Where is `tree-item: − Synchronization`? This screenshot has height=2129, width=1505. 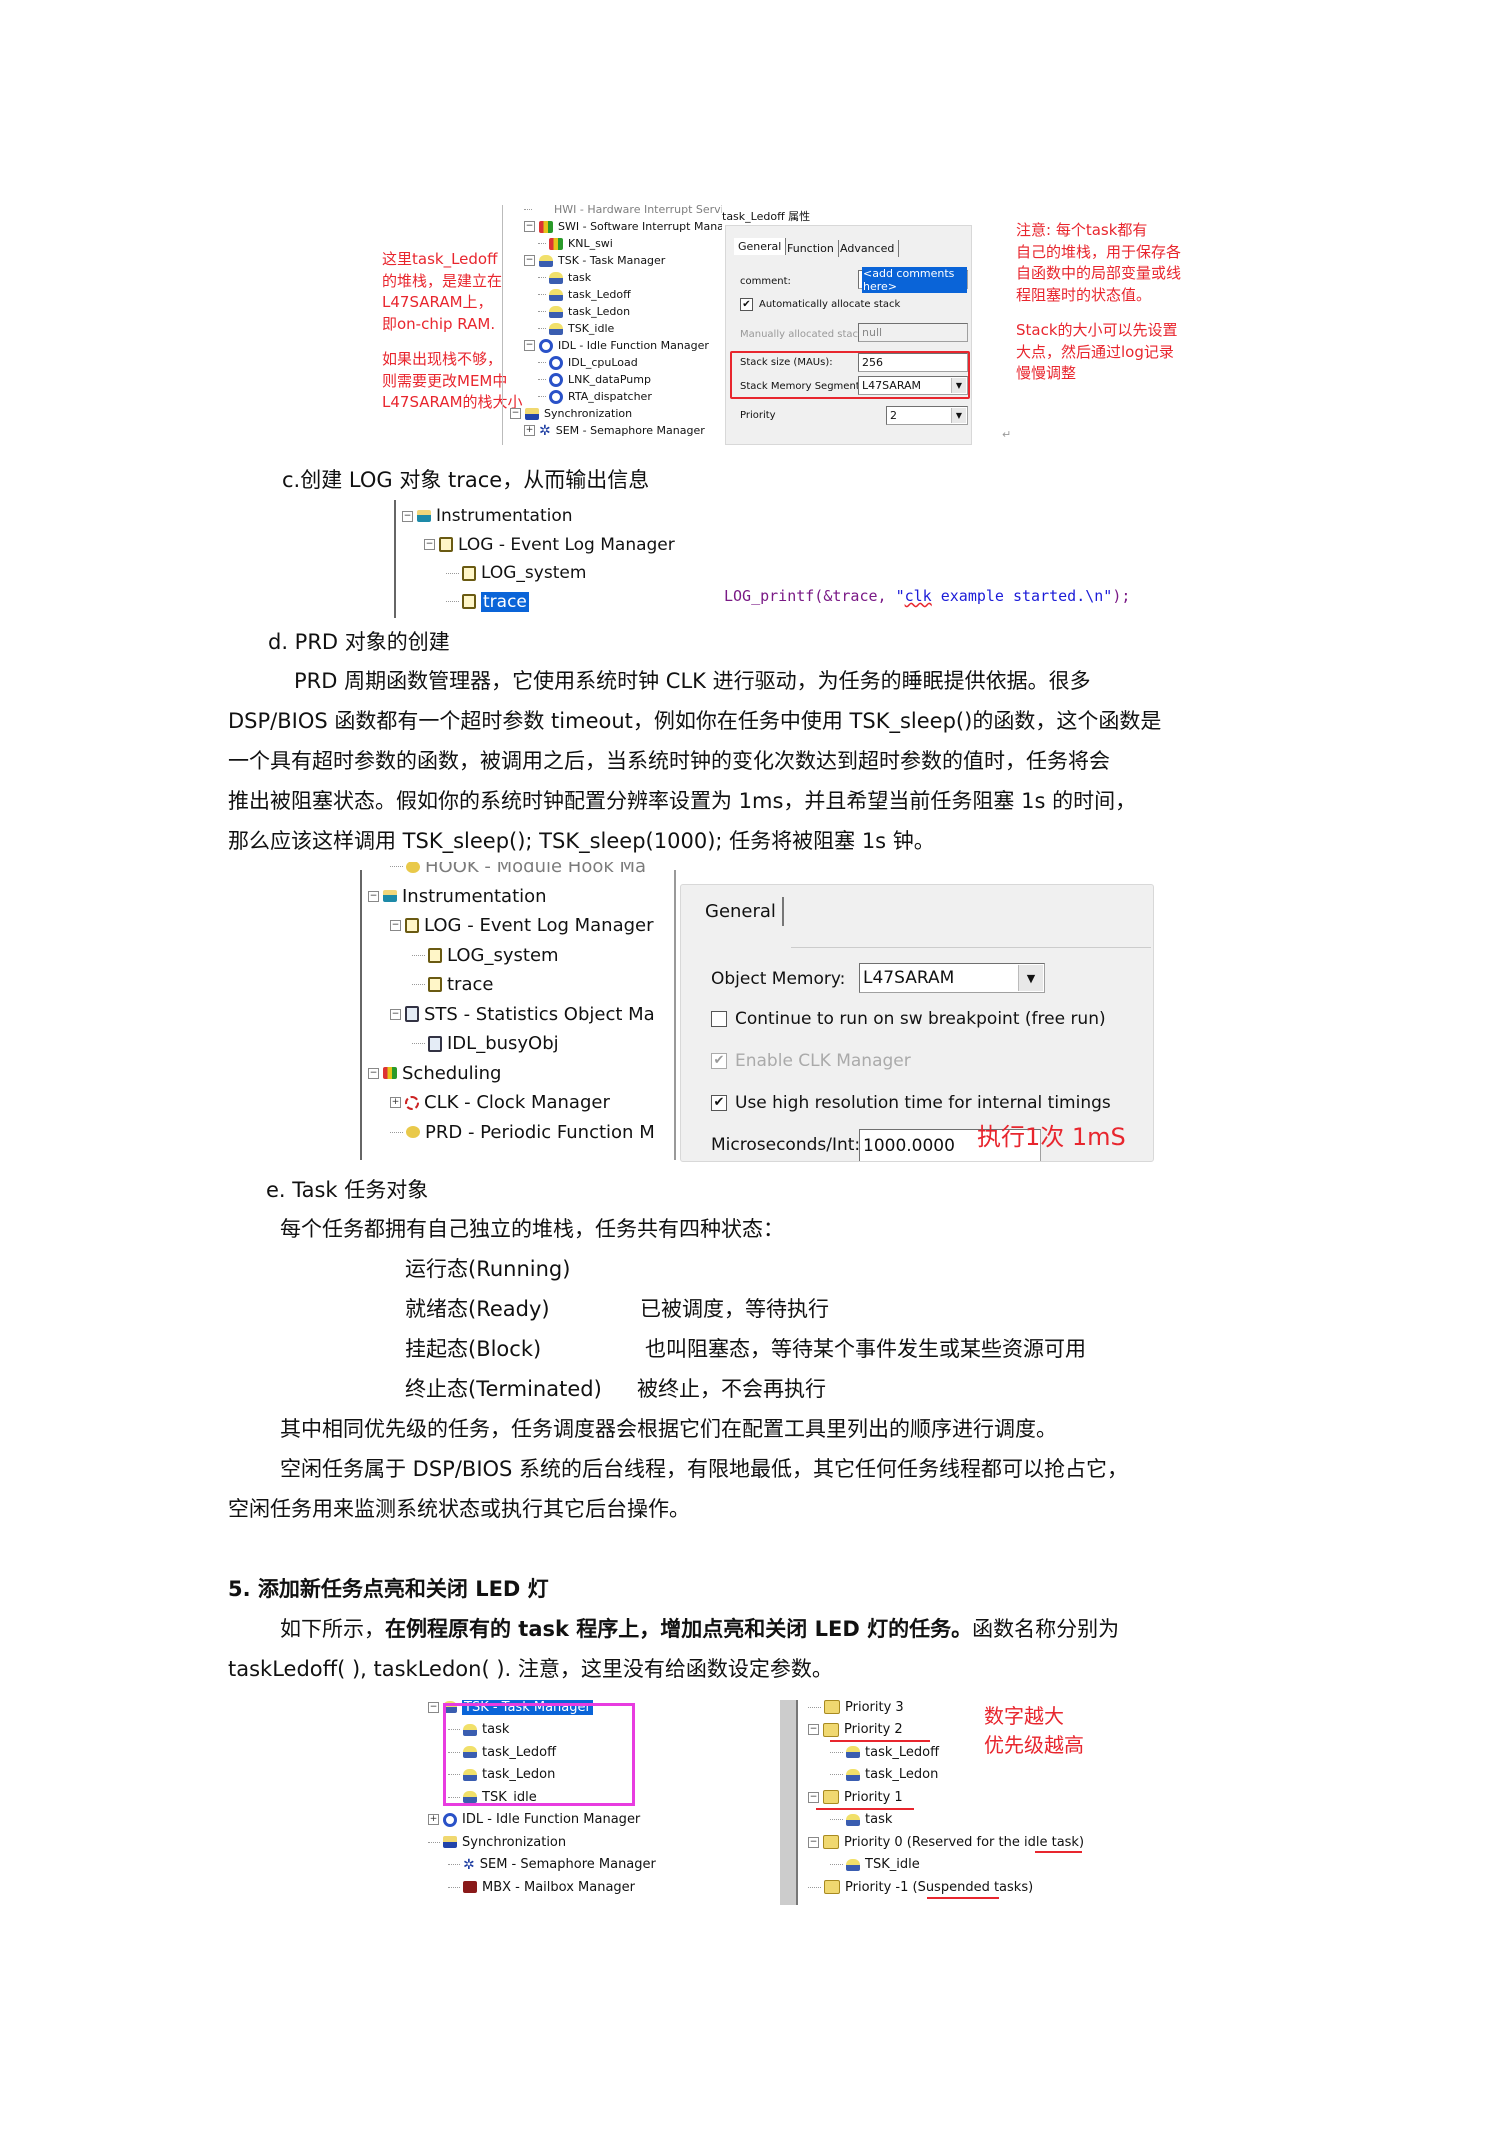
tree-item: − Synchronization is located at coordinates (571, 413).